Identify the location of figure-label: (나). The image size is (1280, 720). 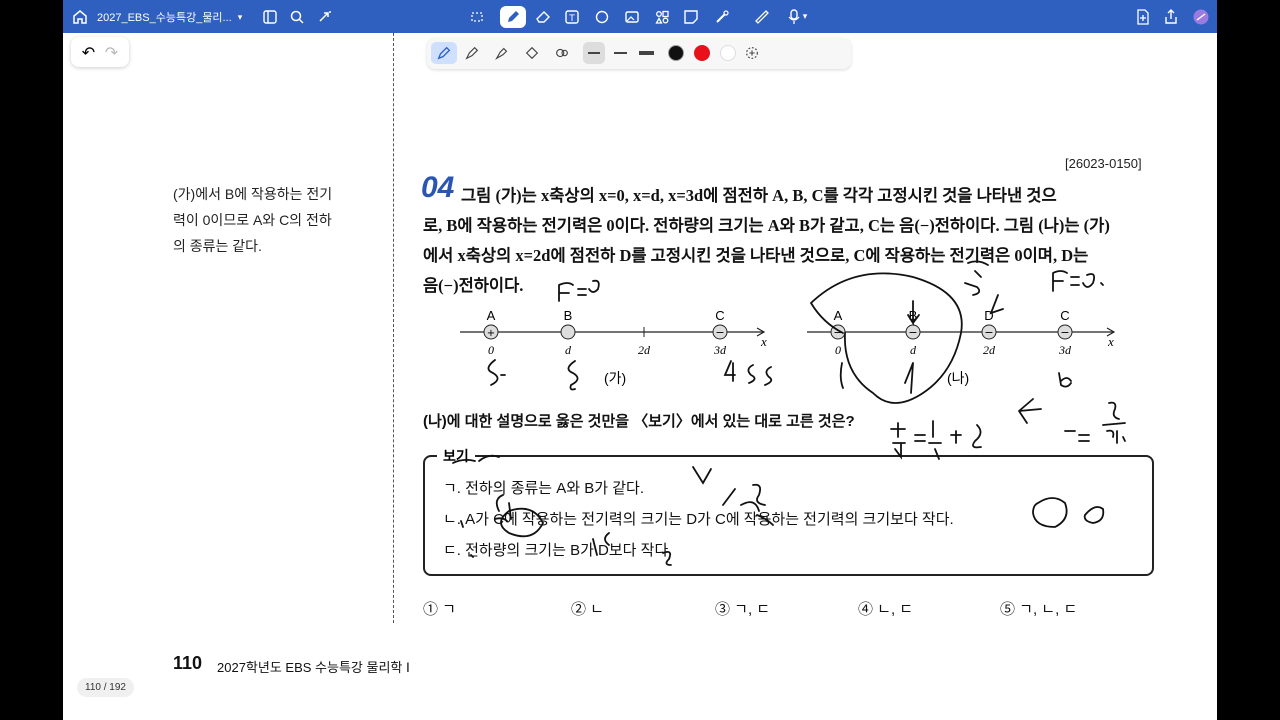
(958, 378).